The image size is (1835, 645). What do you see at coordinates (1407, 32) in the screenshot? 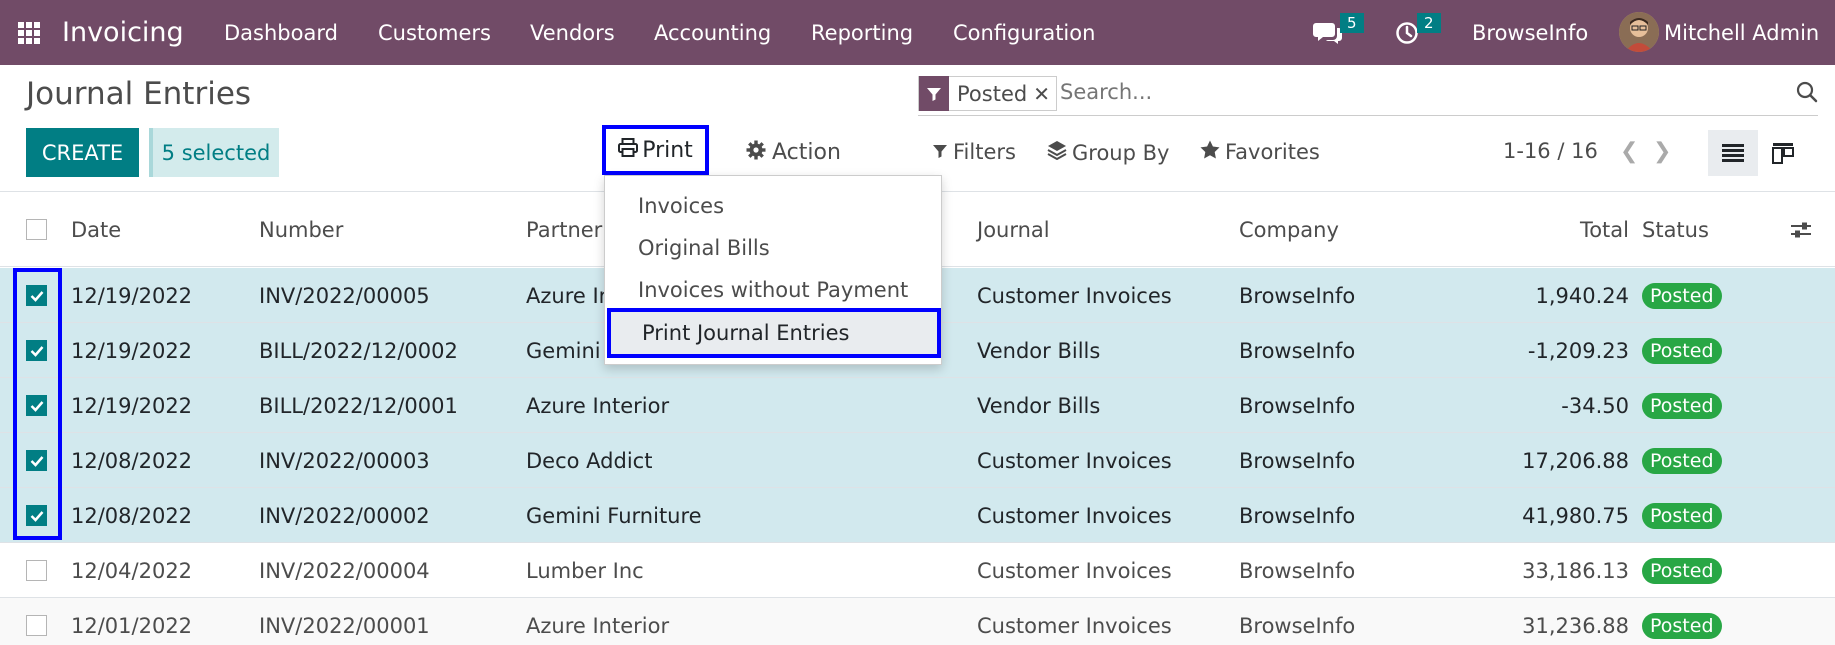
I see `activity-clock-icon` at bounding box center [1407, 32].